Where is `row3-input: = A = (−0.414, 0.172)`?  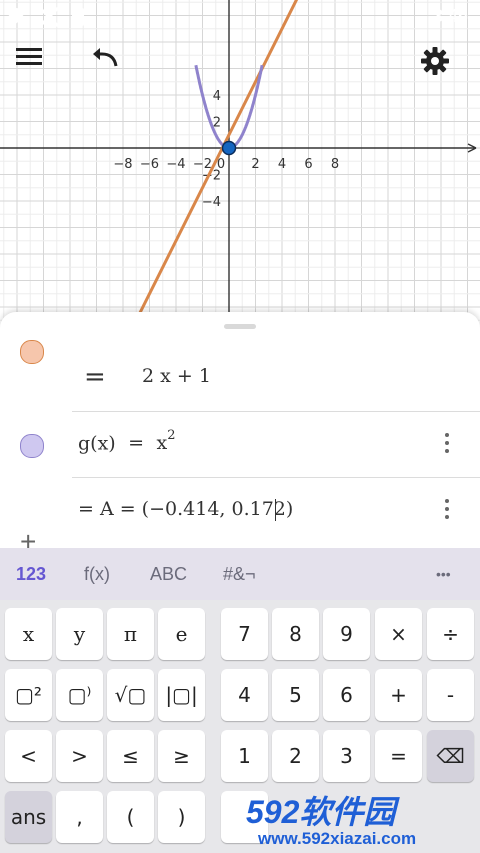 row3-input: = A = (−0.414, 0.172) is located at coordinates (185, 509).